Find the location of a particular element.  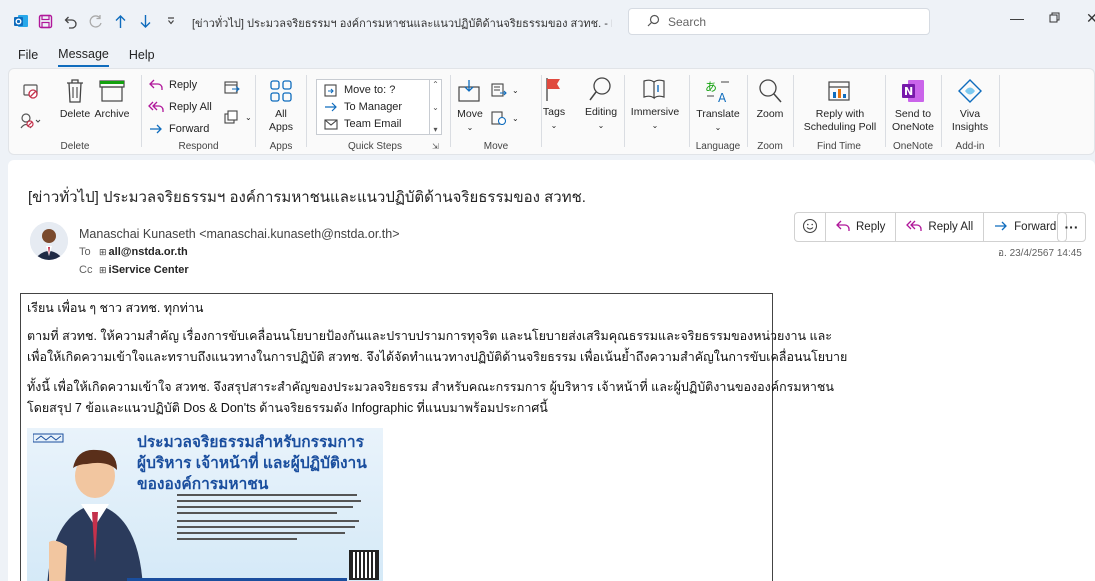

to-line: To ⊞ all@nstda.or.th is located at coordinates (133, 252).